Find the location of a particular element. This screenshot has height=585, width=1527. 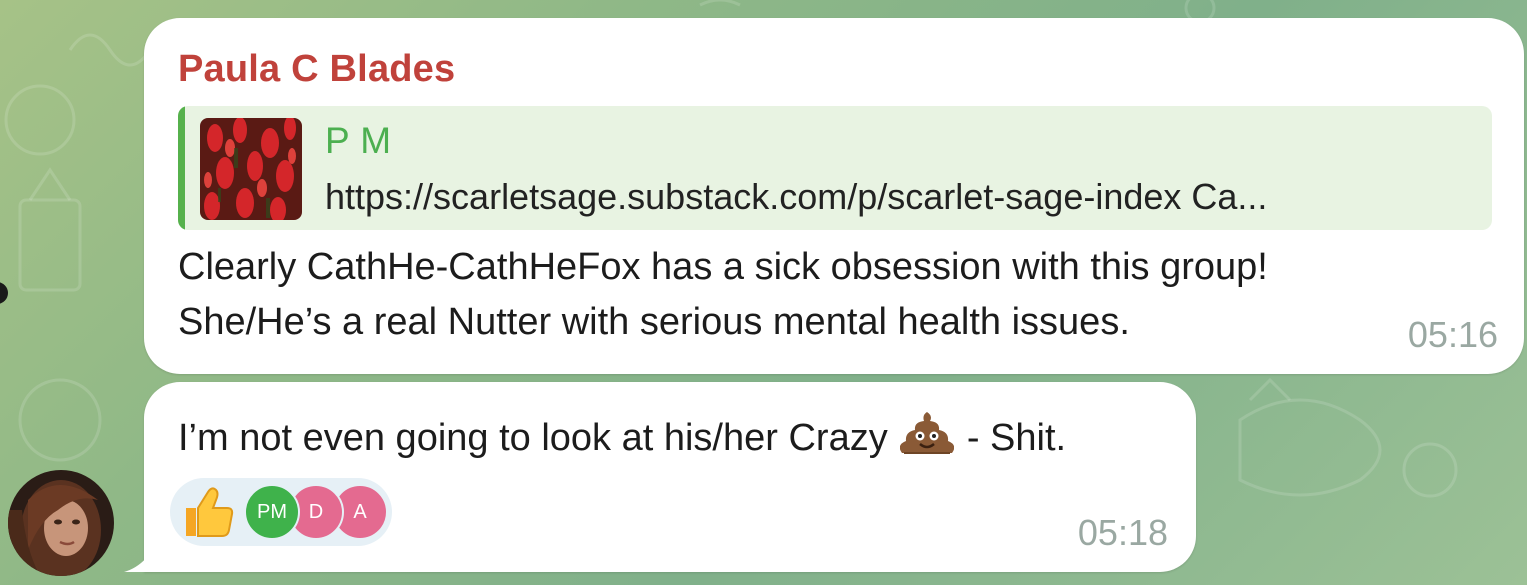

thumbs-up-emoji-icon is located at coordinates (207, 512).